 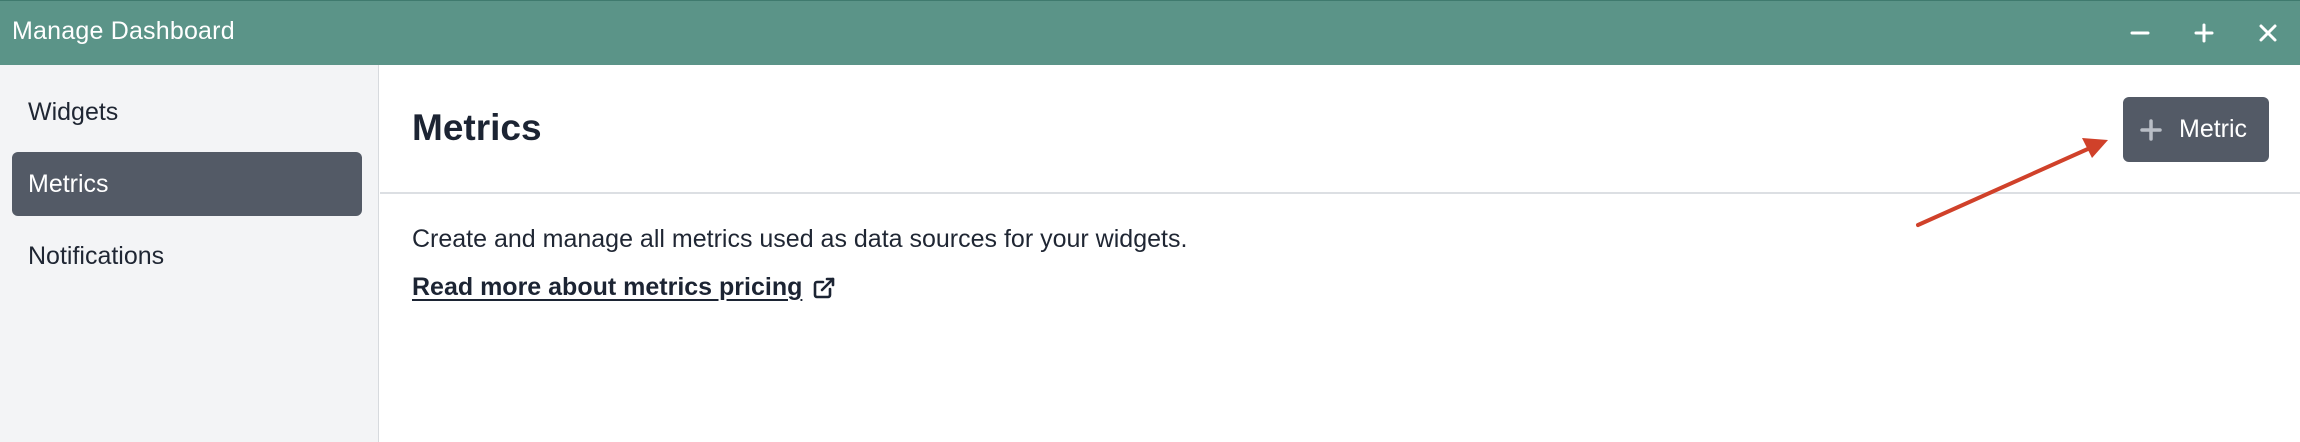 I want to click on sidebar-item-notifications: Notifications, so click(x=187, y=256).